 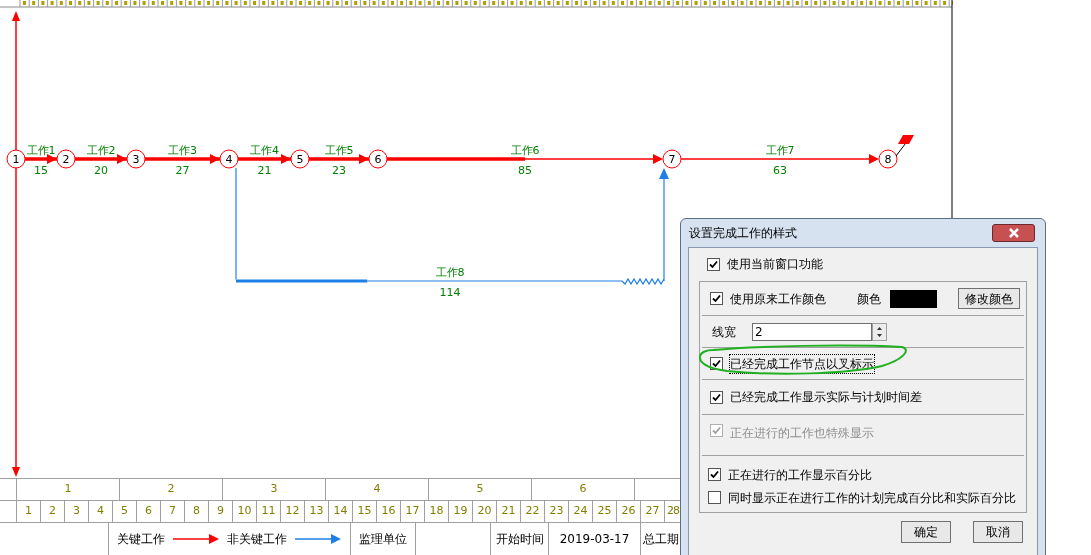 What do you see at coordinates (264, 170) in the screenshot?
I see `activity-duration: 21` at bounding box center [264, 170].